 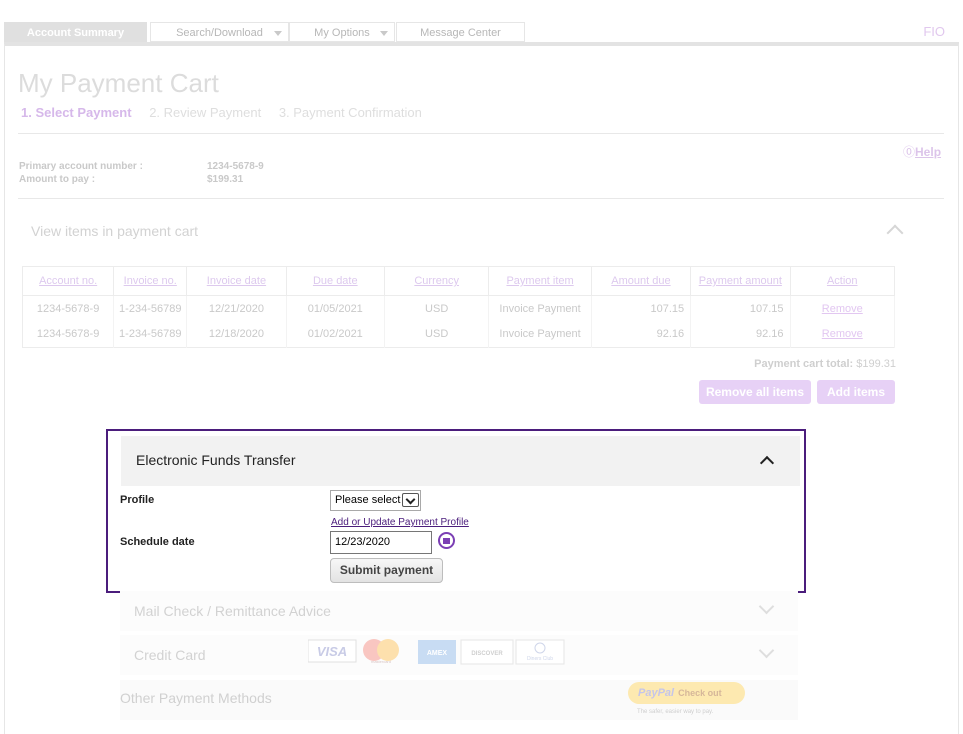 What do you see at coordinates (460, 461) in the screenshot?
I see `eft-panel-header: Electronic Funds Transfer` at bounding box center [460, 461].